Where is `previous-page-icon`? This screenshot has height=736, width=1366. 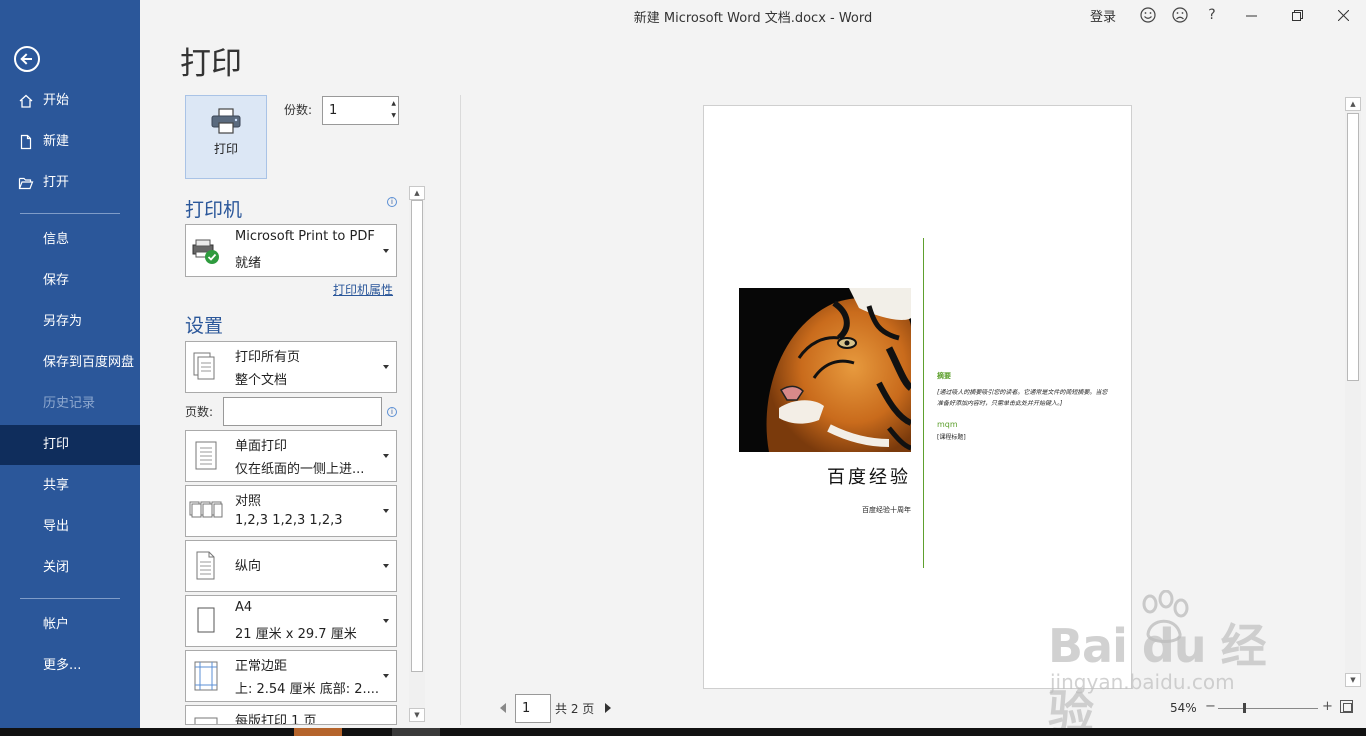
previous-page-icon is located at coordinates (503, 708).